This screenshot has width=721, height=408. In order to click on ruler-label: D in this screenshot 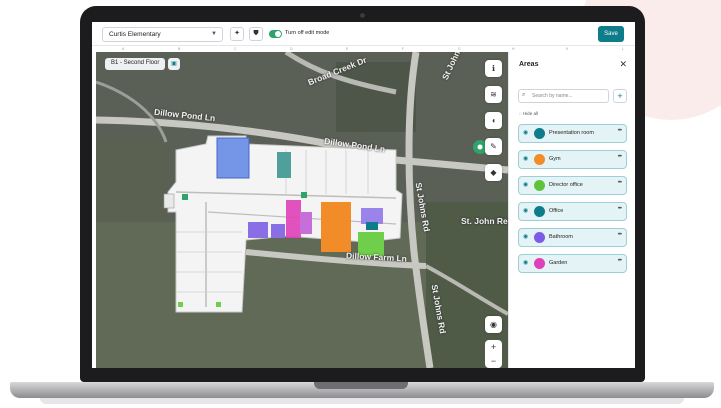, I will do `click(291, 49)`.